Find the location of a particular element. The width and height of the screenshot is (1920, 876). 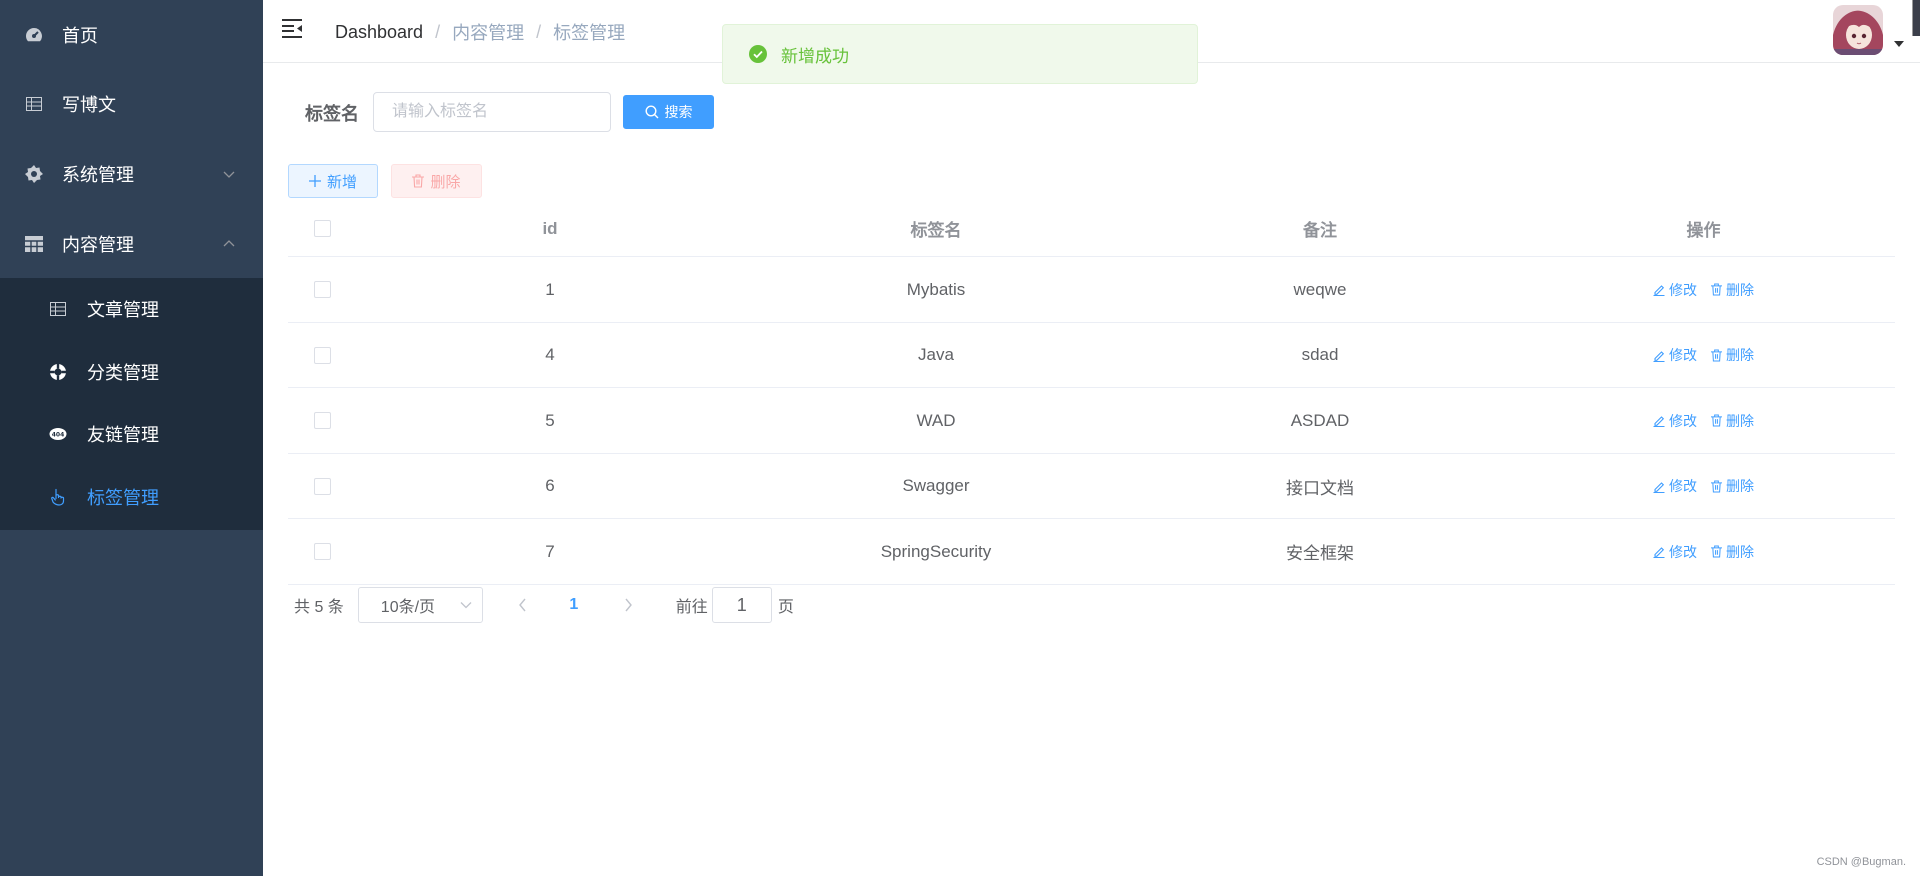

breadcrumb-item: Dashboard is located at coordinates (379, 32).